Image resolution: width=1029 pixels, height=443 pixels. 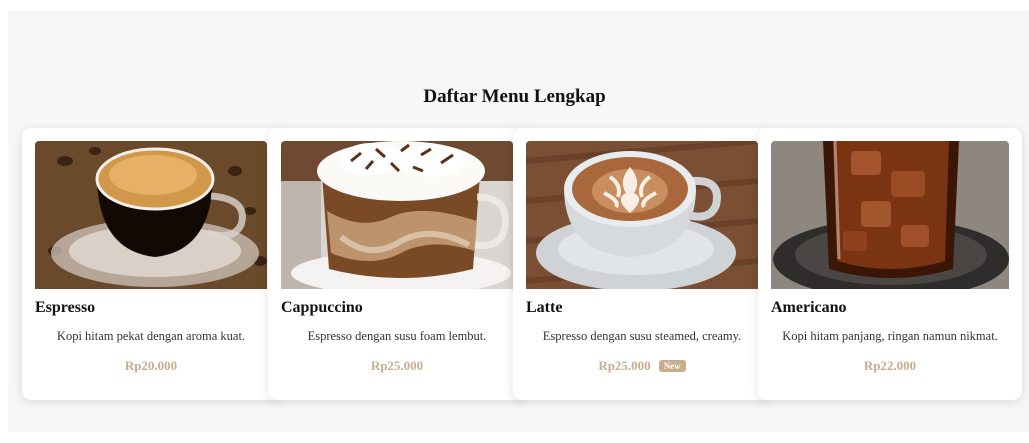 I want to click on latte-image, so click(x=642, y=215).